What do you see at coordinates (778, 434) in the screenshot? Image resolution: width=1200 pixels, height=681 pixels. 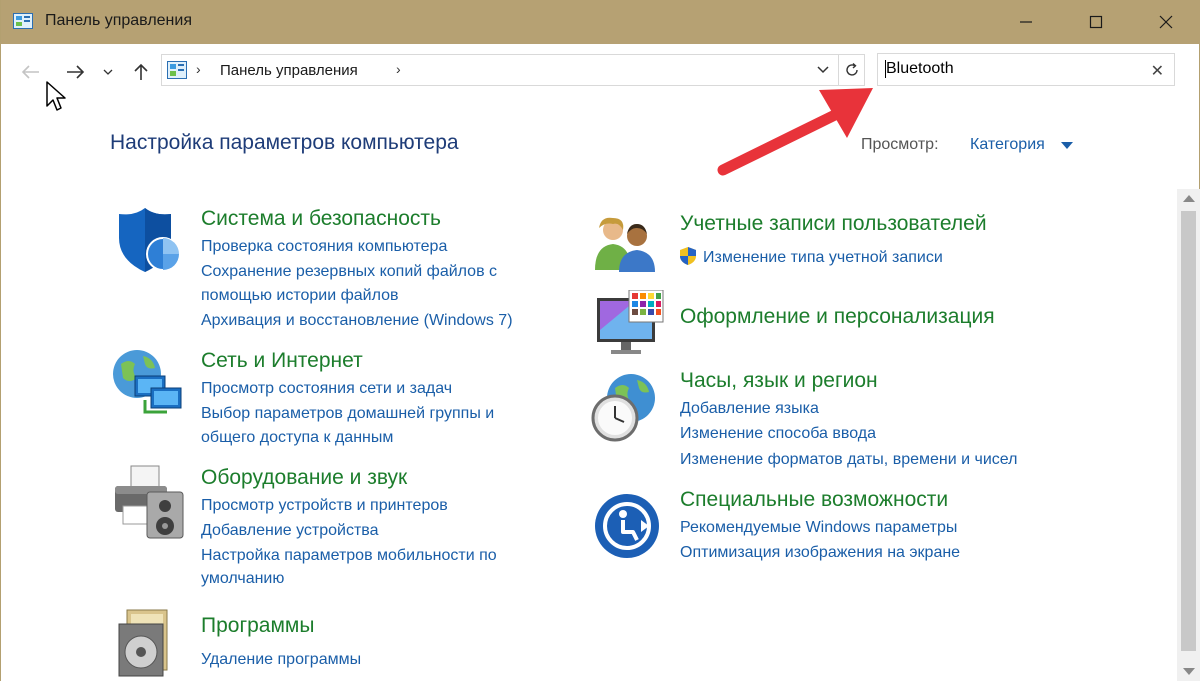 I see `link-change-input-method: Изменение способа ввода` at bounding box center [778, 434].